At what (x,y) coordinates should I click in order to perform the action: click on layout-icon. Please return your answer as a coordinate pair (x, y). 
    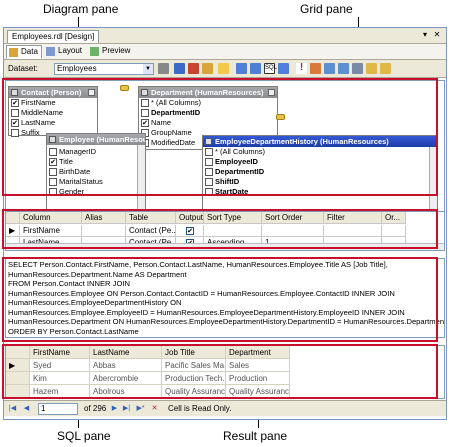
    Looking at the image, I should click on (50, 51).